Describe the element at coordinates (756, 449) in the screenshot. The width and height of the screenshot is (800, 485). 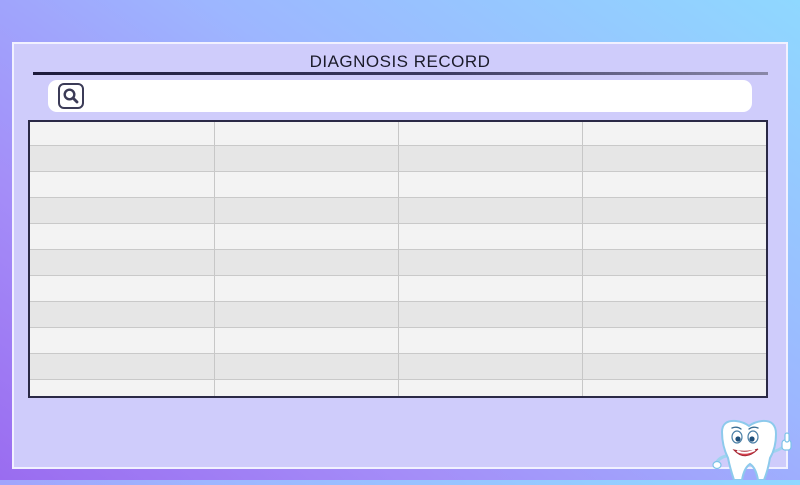
I see `tooth-mascot-icon` at that location.